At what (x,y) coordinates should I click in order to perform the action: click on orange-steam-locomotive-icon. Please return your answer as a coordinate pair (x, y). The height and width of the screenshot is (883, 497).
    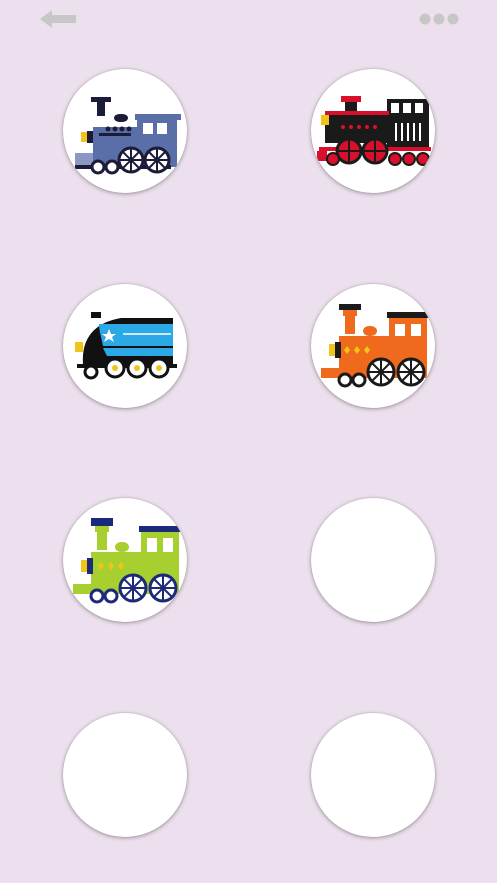
    Looking at the image, I should click on (375, 346).